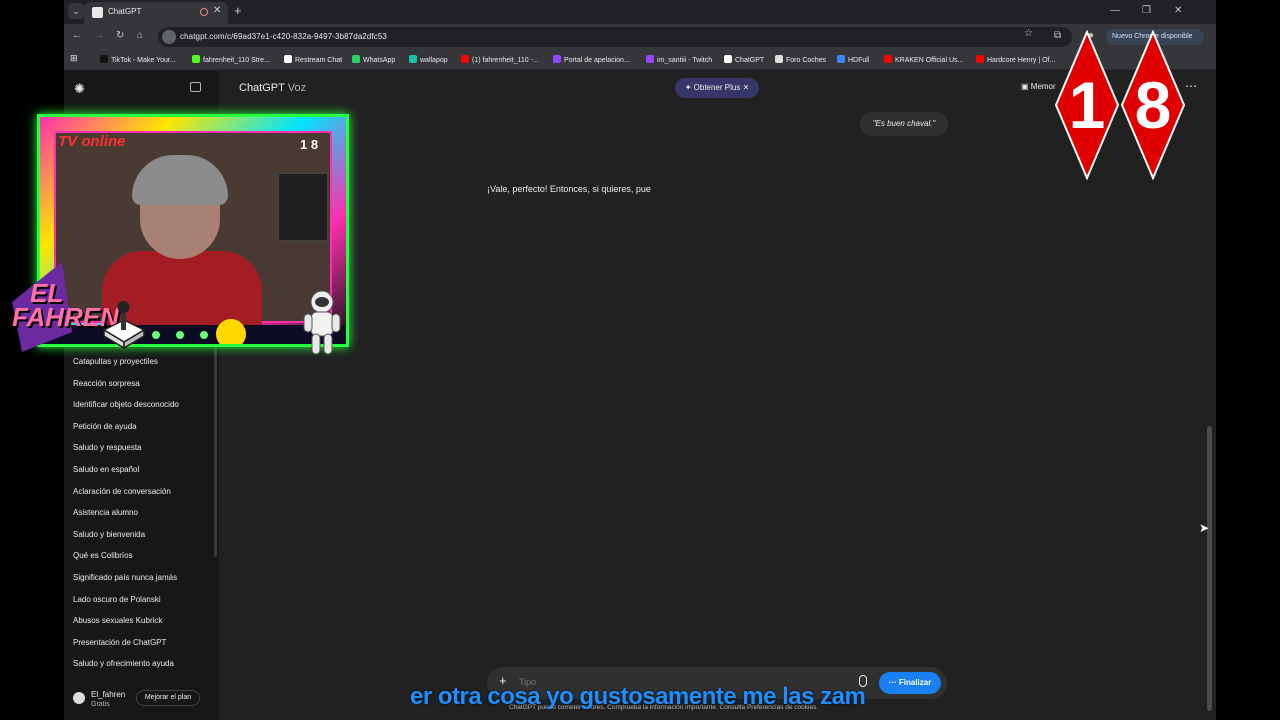  What do you see at coordinates (126, 431) in the screenshot?
I see `history-item: Petición de ayuda` at bounding box center [126, 431].